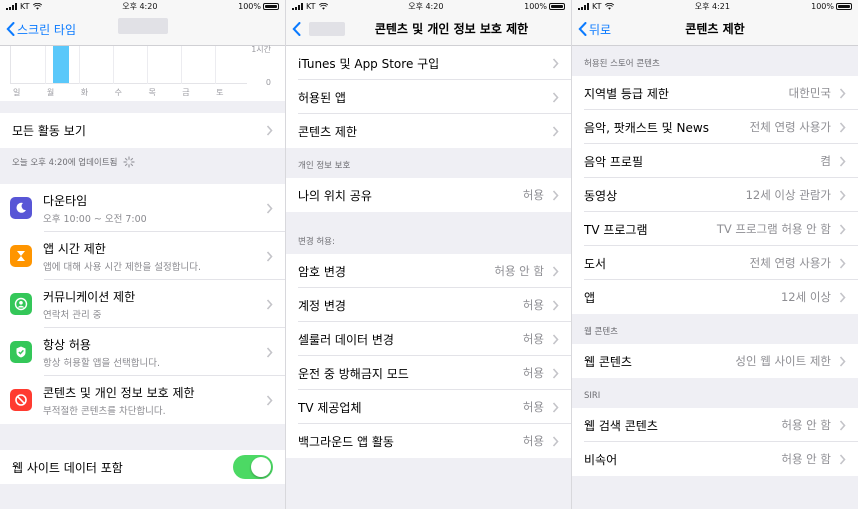  What do you see at coordinates (428, 441) in the screenshot?
I see `background-app-activity-row: 백그라운드 앱 활동 허용` at bounding box center [428, 441].